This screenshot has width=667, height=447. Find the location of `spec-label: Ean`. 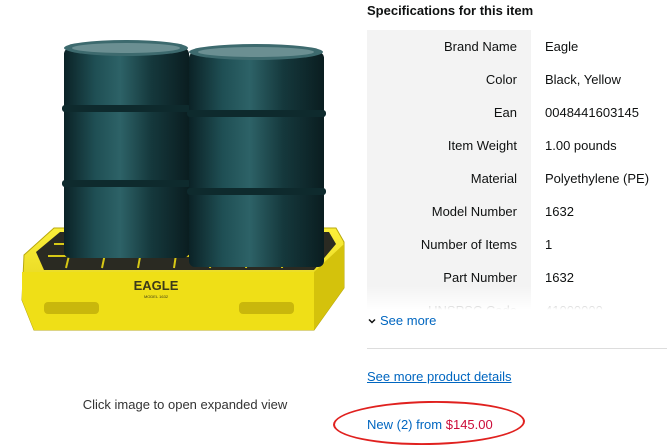

spec-label: Ean is located at coordinates (449, 112).